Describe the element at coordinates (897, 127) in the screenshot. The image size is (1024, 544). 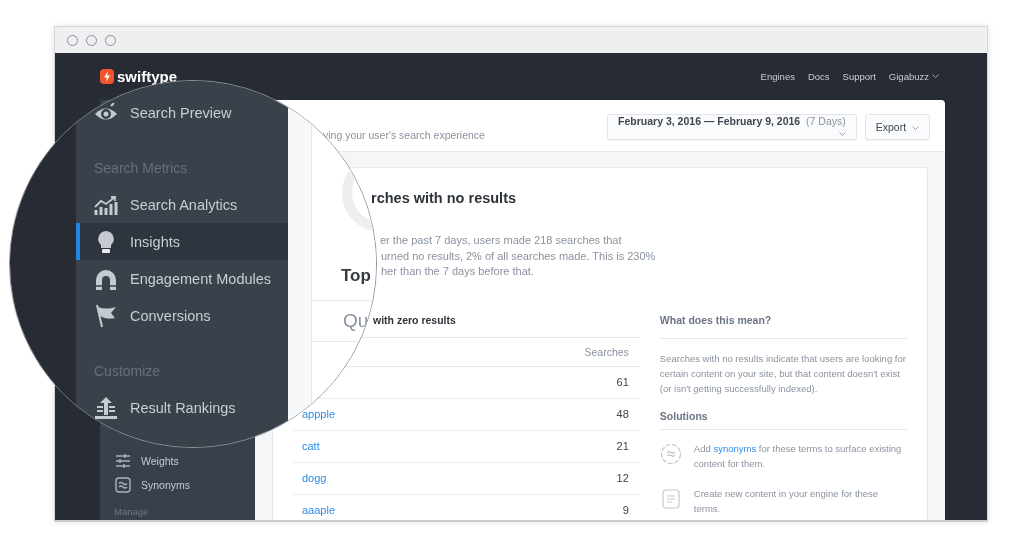
I see `export-dropdown: Export` at that location.